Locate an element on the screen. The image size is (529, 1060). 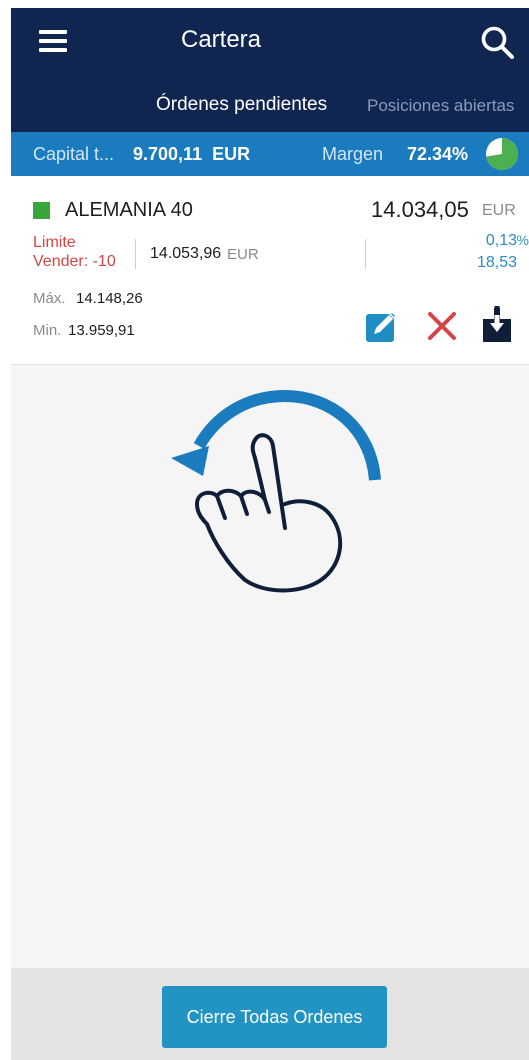
capital-value: 9.700,11 EUR is located at coordinates (192, 154).